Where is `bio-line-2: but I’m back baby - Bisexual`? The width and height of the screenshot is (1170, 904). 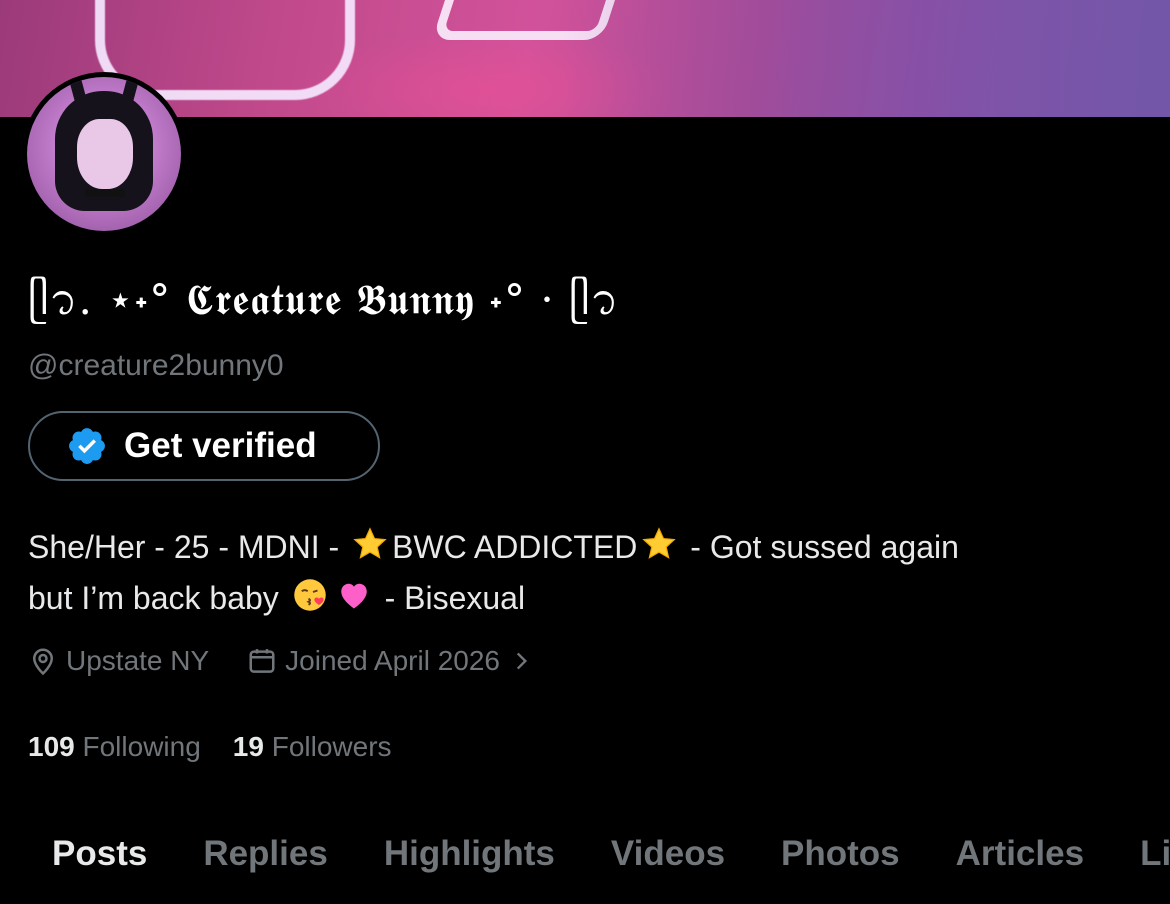 bio-line-2: but I’m back baby - Bisexual is located at coordinates (588, 598).